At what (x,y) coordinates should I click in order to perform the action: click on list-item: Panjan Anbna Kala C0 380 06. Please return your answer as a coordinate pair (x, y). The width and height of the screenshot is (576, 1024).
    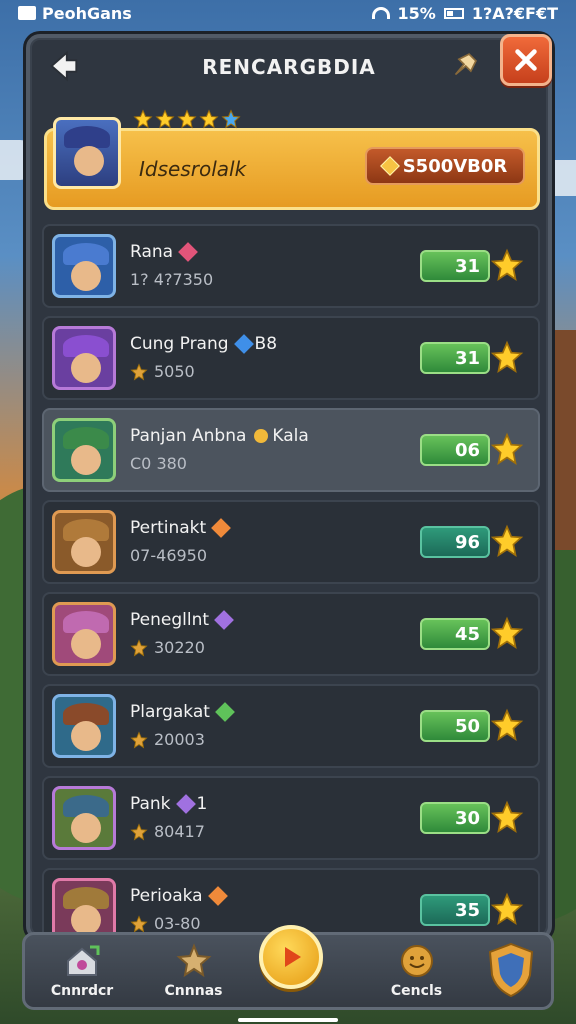
    Looking at the image, I should click on (291, 450).